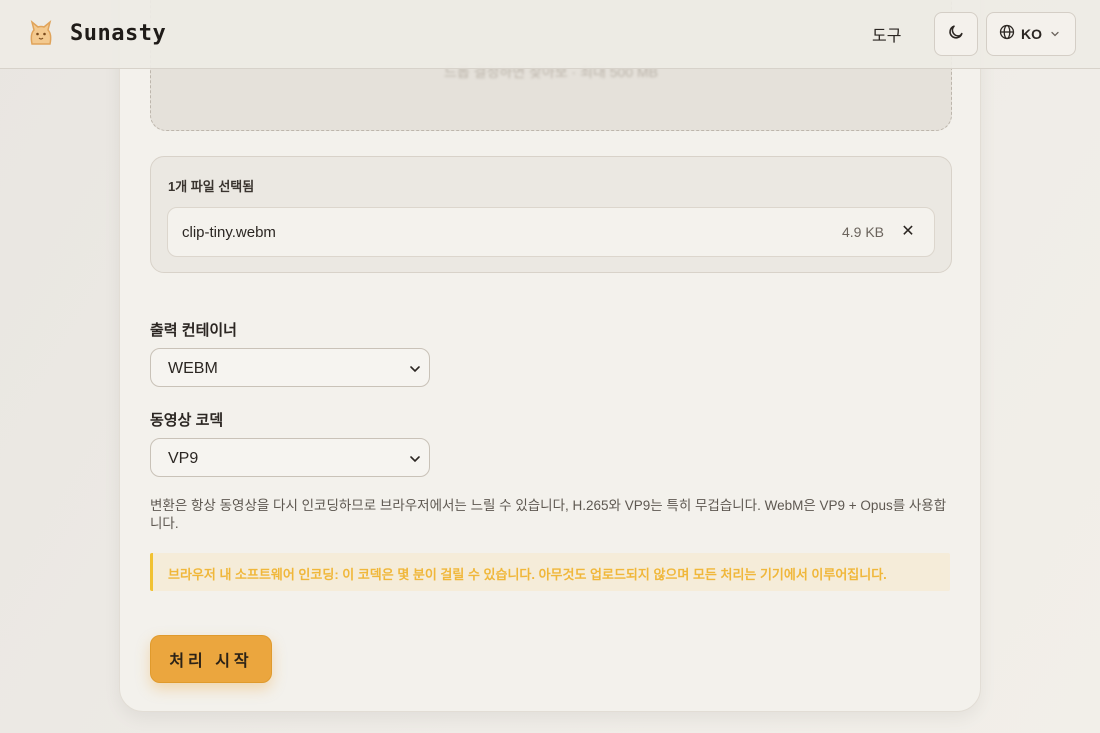 This screenshot has width=1100, height=733. Describe the element at coordinates (187, 420) in the screenshot. I see `codec-label: 동영상 코덱` at that location.